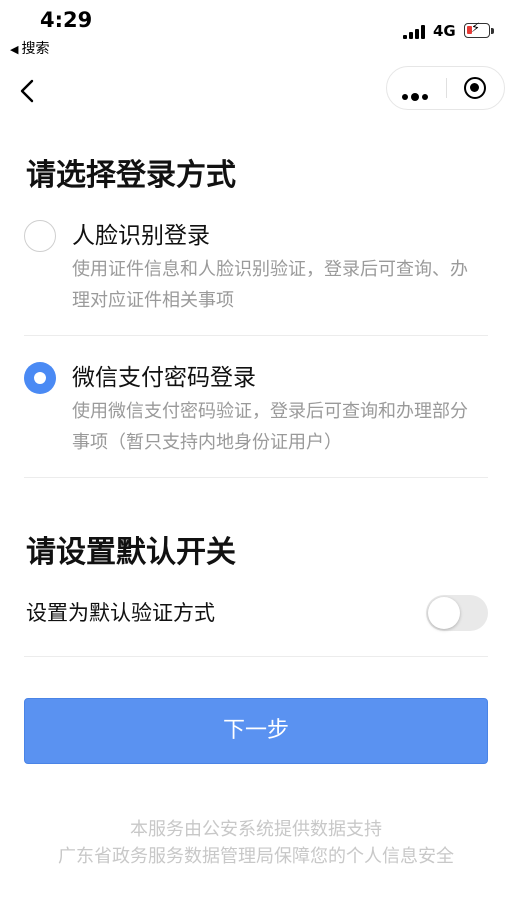 The height and width of the screenshot is (910, 512). What do you see at coordinates (131, 552) in the screenshot?
I see `default-setting-title: 请设置默认开关` at bounding box center [131, 552].